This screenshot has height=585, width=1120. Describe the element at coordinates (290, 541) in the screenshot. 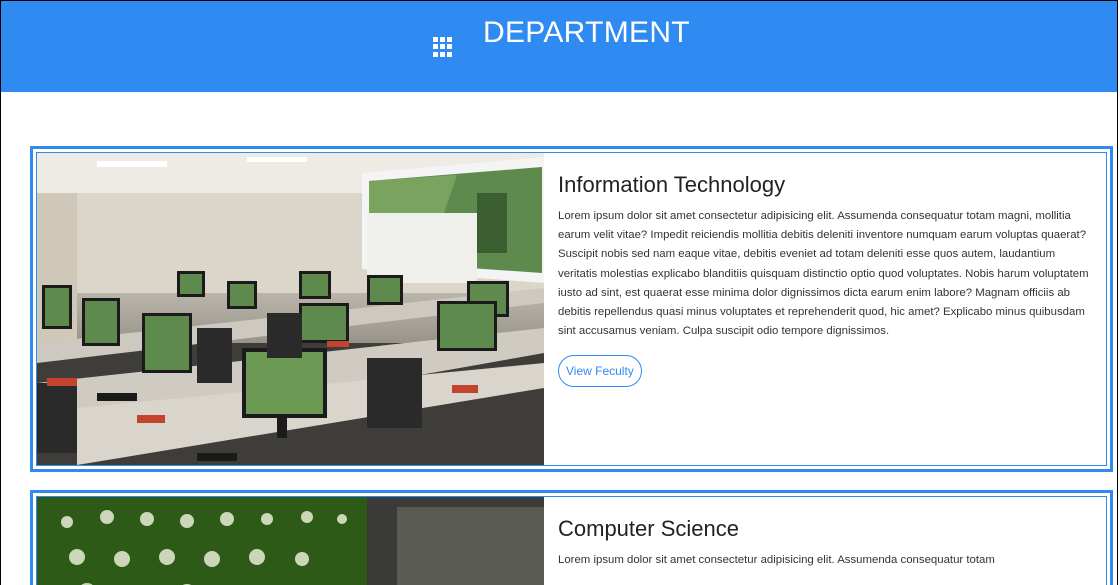

I see `circuit-board-photo` at that location.